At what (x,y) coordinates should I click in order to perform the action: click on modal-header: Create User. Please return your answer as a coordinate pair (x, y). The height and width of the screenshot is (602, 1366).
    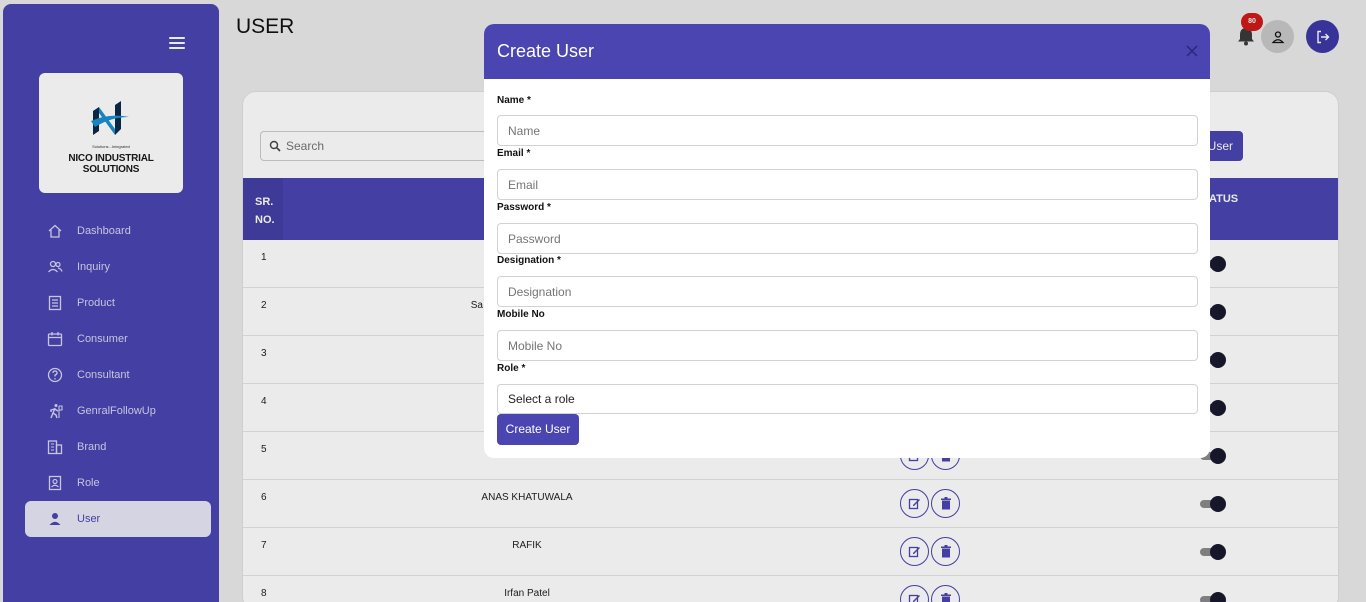
    Looking at the image, I should click on (847, 51).